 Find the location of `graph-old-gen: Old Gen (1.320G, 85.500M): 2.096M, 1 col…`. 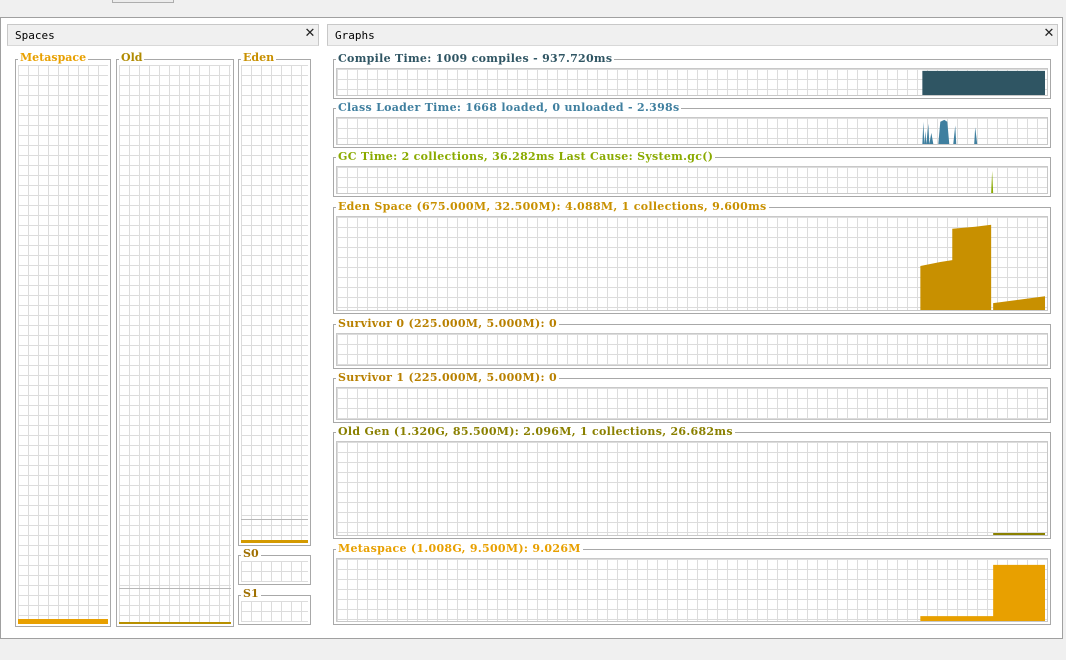

graph-old-gen: Old Gen (1.320G, 85.500M): 2.096M, 1 col… is located at coordinates (692, 482).